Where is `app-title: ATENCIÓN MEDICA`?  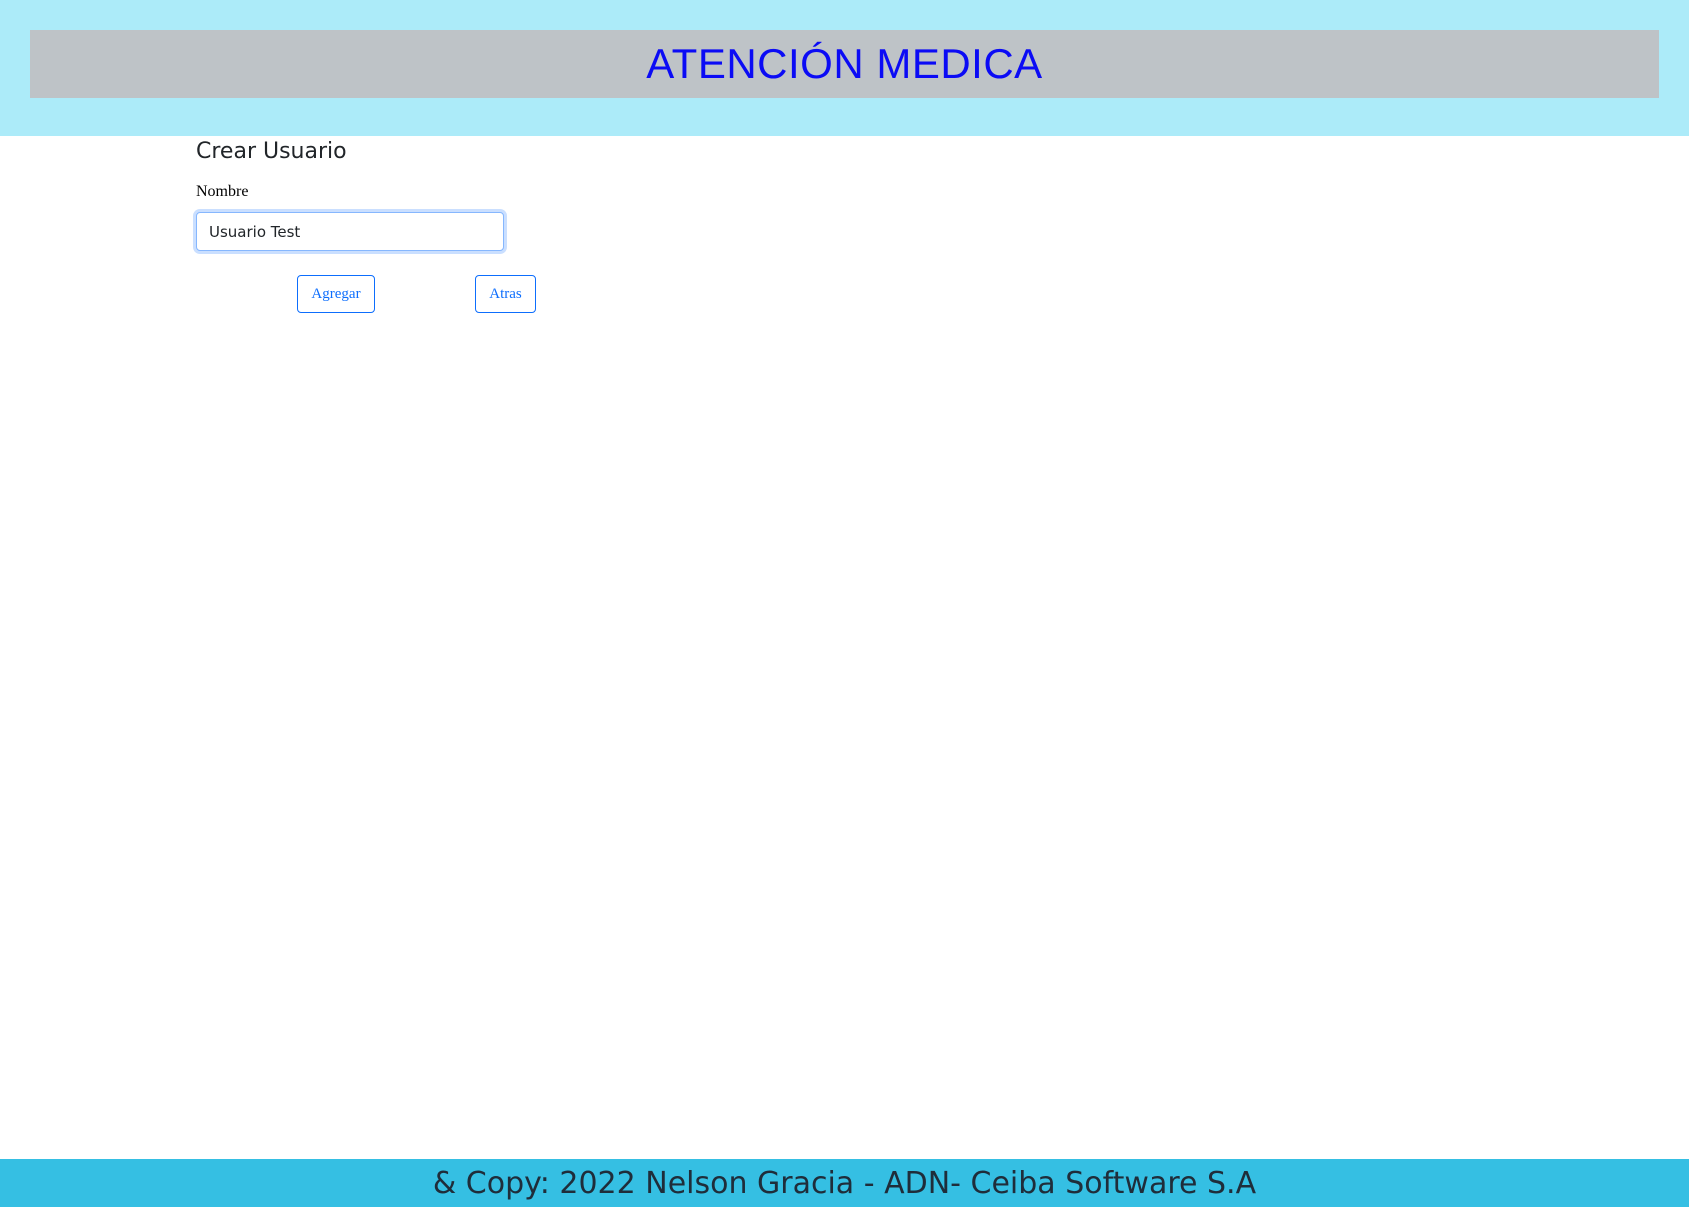
app-title: ATENCIÓN MEDICA is located at coordinates (844, 63).